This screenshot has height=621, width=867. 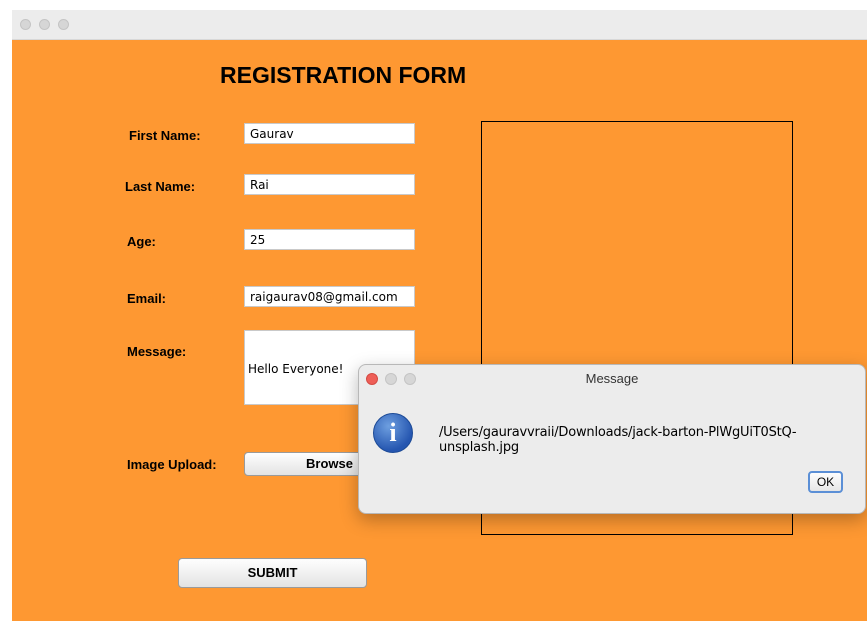 I want to click on email-field: raigaurav08@gmail.com, so click(x=329, y=296).